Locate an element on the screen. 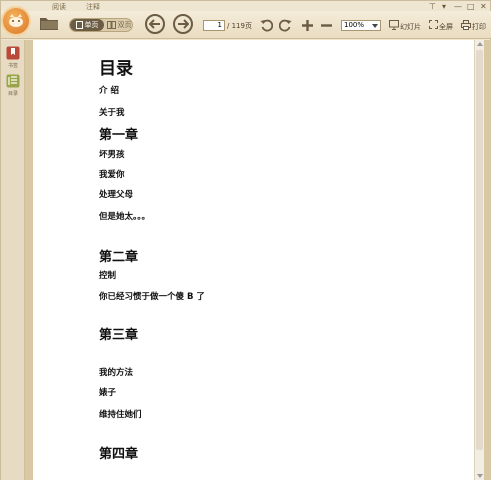 The width and height of the screenshot is (491, 480). zoom-out-icon is located at coordinates (326, 25).